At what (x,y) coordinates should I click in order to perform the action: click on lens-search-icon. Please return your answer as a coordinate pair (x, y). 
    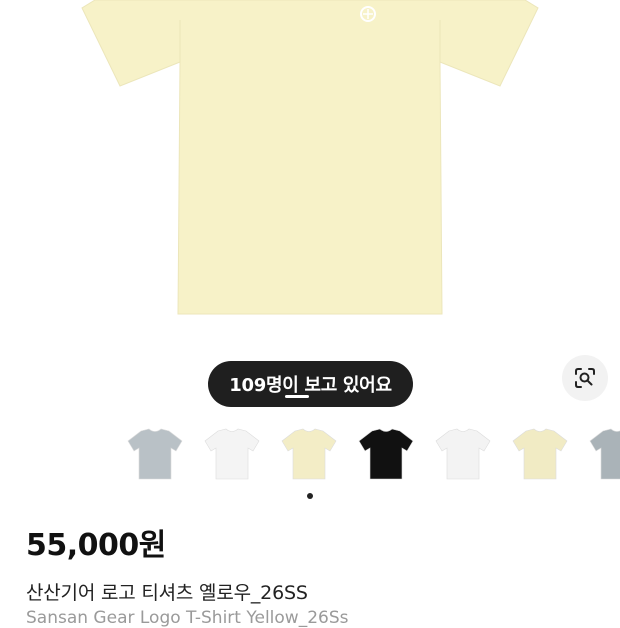
    Looking at the image, I should click on (585, 378).